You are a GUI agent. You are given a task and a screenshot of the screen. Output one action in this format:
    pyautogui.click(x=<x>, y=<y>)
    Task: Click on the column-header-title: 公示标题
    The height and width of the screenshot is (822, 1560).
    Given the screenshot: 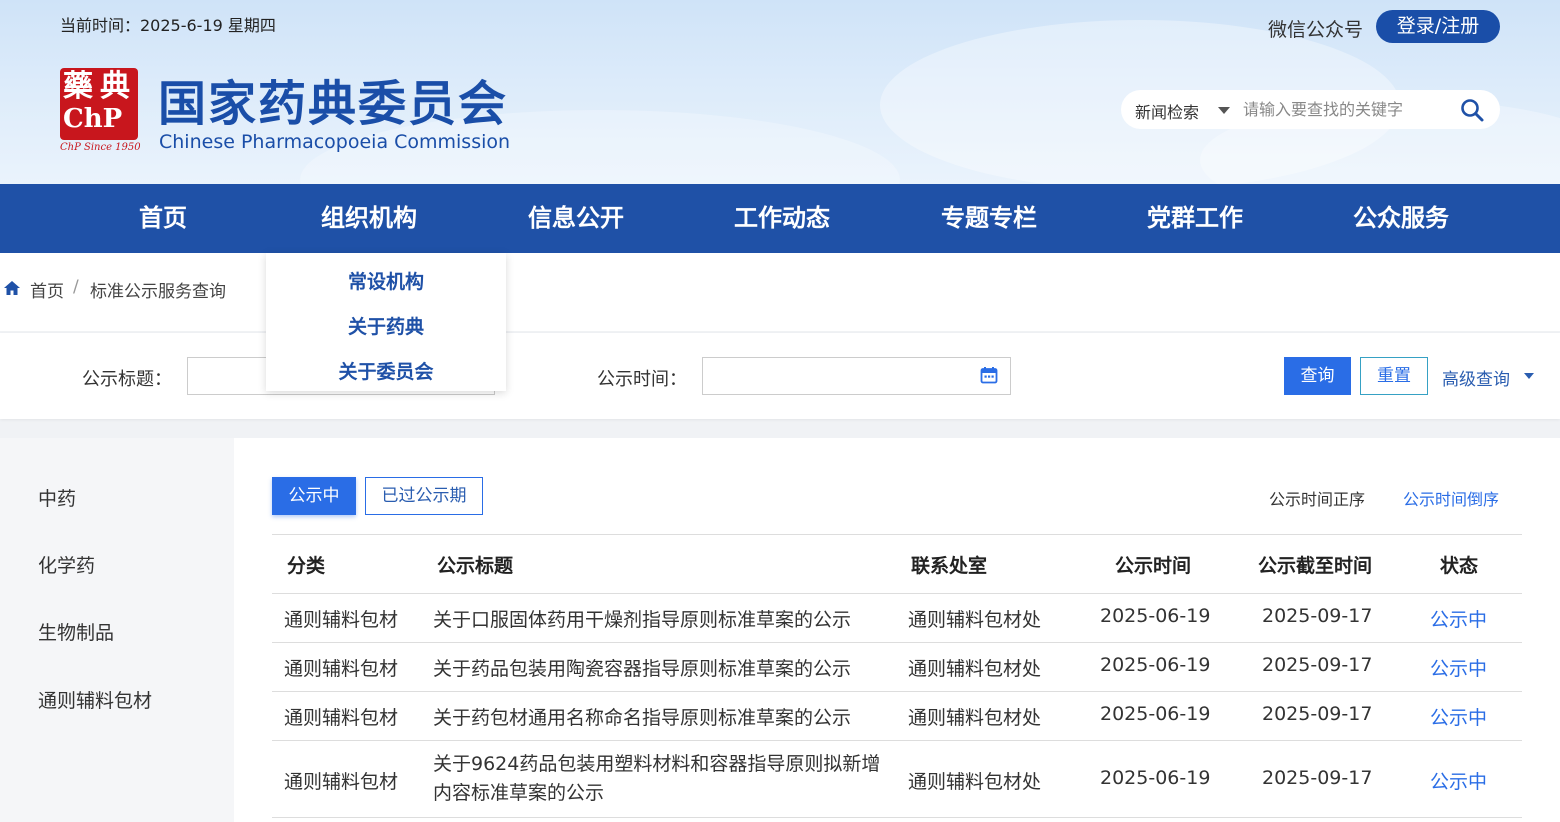 What is the action you would take?
    pyautogui.click(x=475, y=566)
    